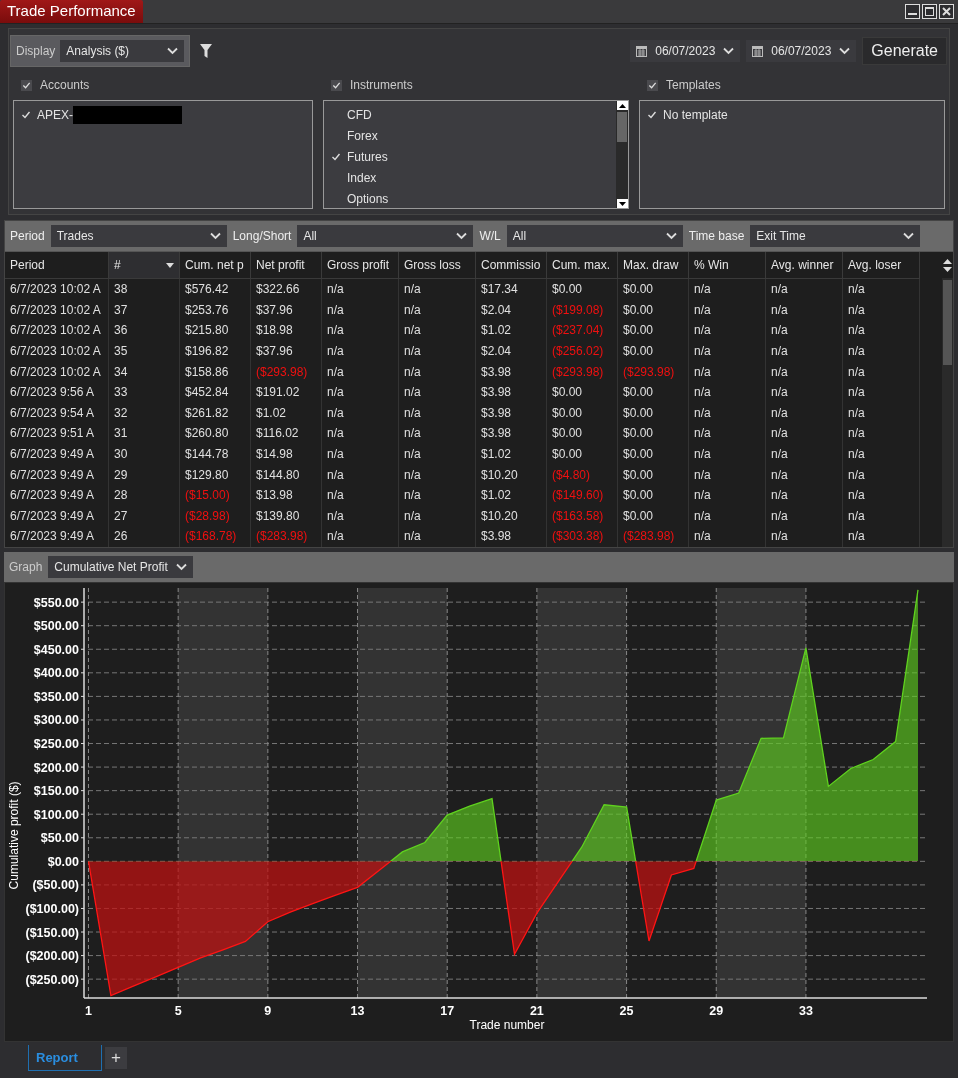 The width and height of the screenshot is (958, 1078). Describe the element at coordinates (57, 536) in the screenshot. I see `table-cell: 6/7/2023 9:49 A` at that location.